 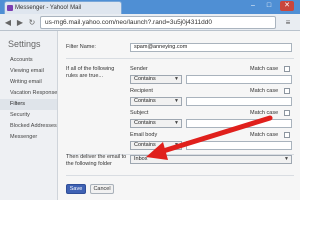 I want to click on annotation-arrow, so click(x=209, y=137).